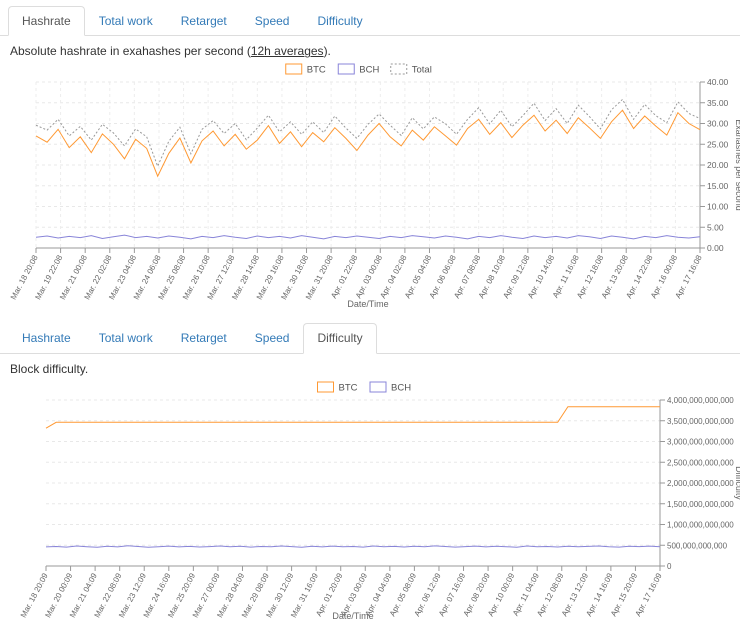 This screenshot has width=740, height=629. What do you see at coordinates (715, 228) in the screenshot?
I see `y-tick-label: 5.00` at bounding box center [715, 228].